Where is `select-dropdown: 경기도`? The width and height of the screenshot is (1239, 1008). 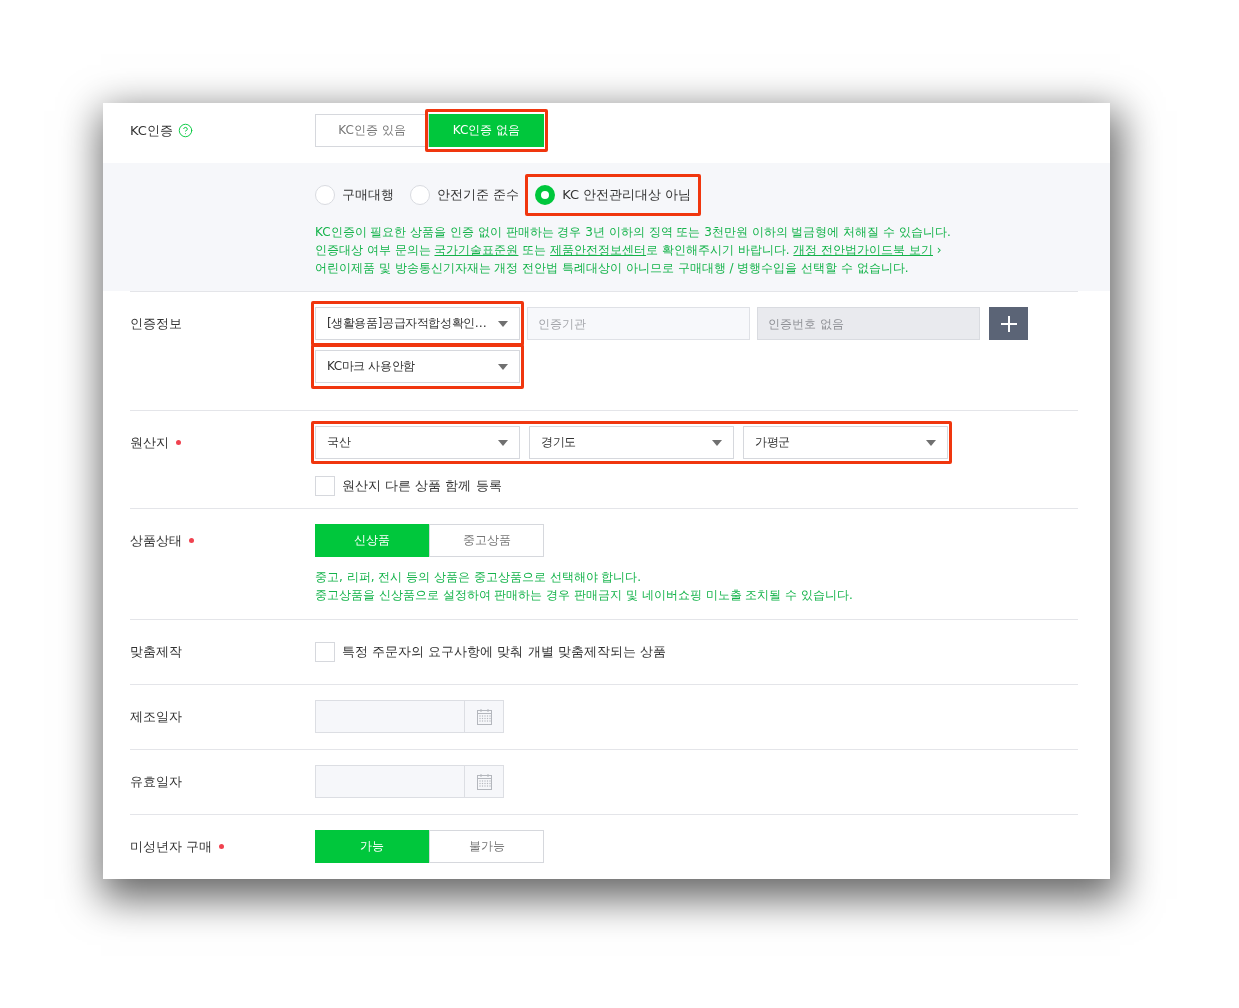
select-dropdown: 경기도 is located at coordinates (631, 442).